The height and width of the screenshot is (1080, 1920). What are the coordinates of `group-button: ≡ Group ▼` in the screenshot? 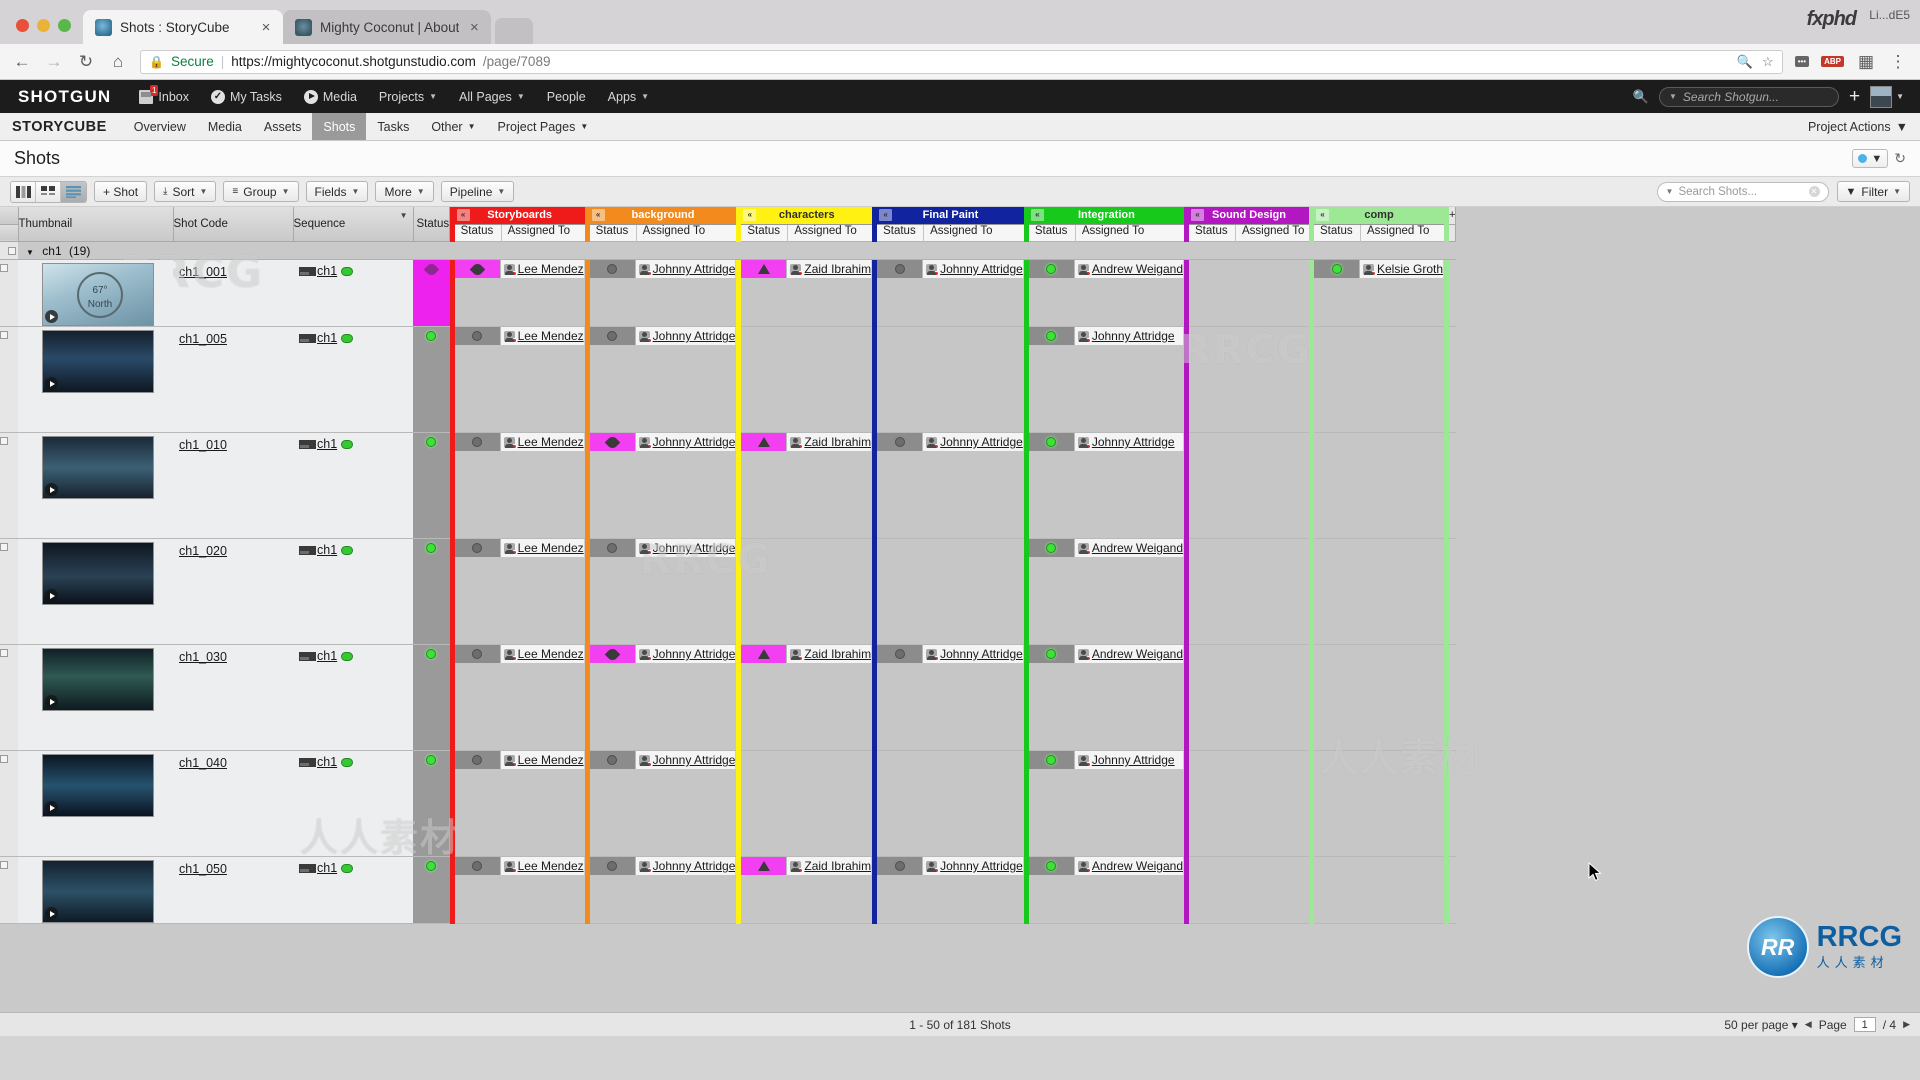 It's located at (261, 191).